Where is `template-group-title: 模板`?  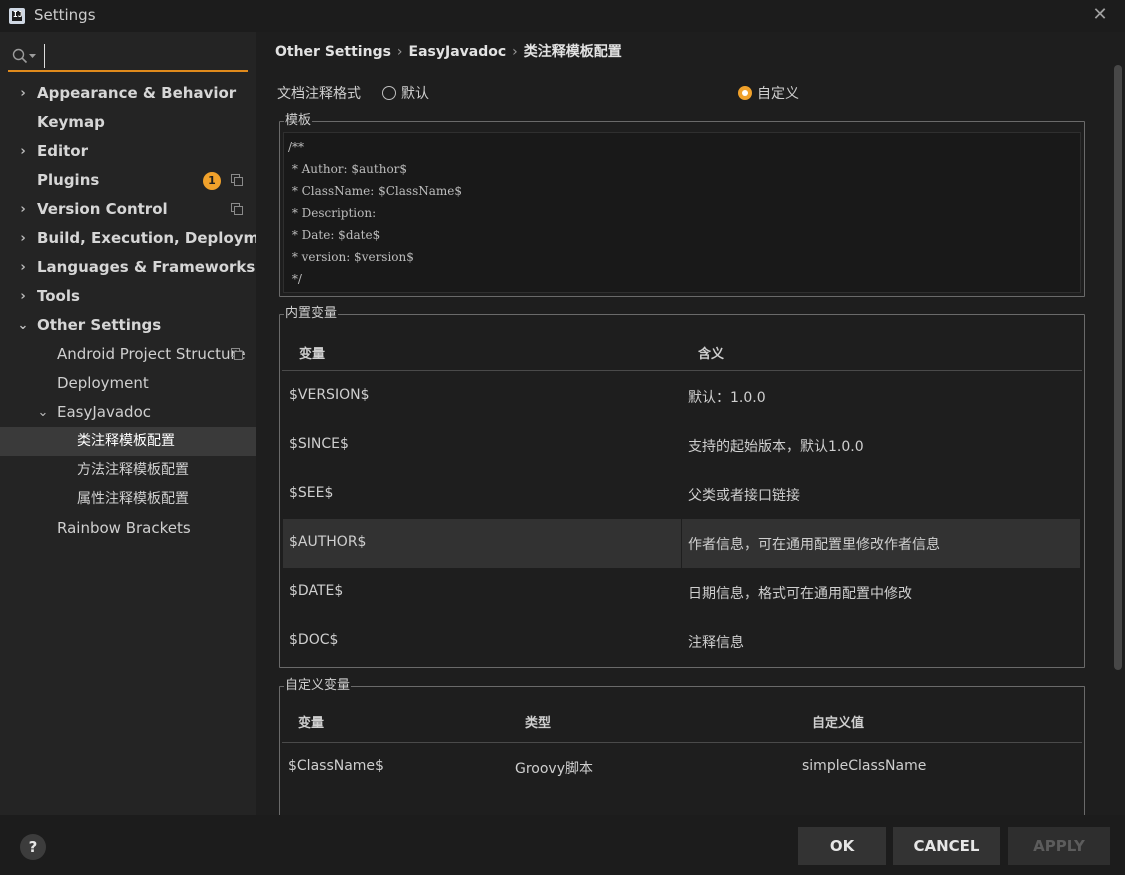
template-group-title: 模板 is located at coordinates (298, 121).